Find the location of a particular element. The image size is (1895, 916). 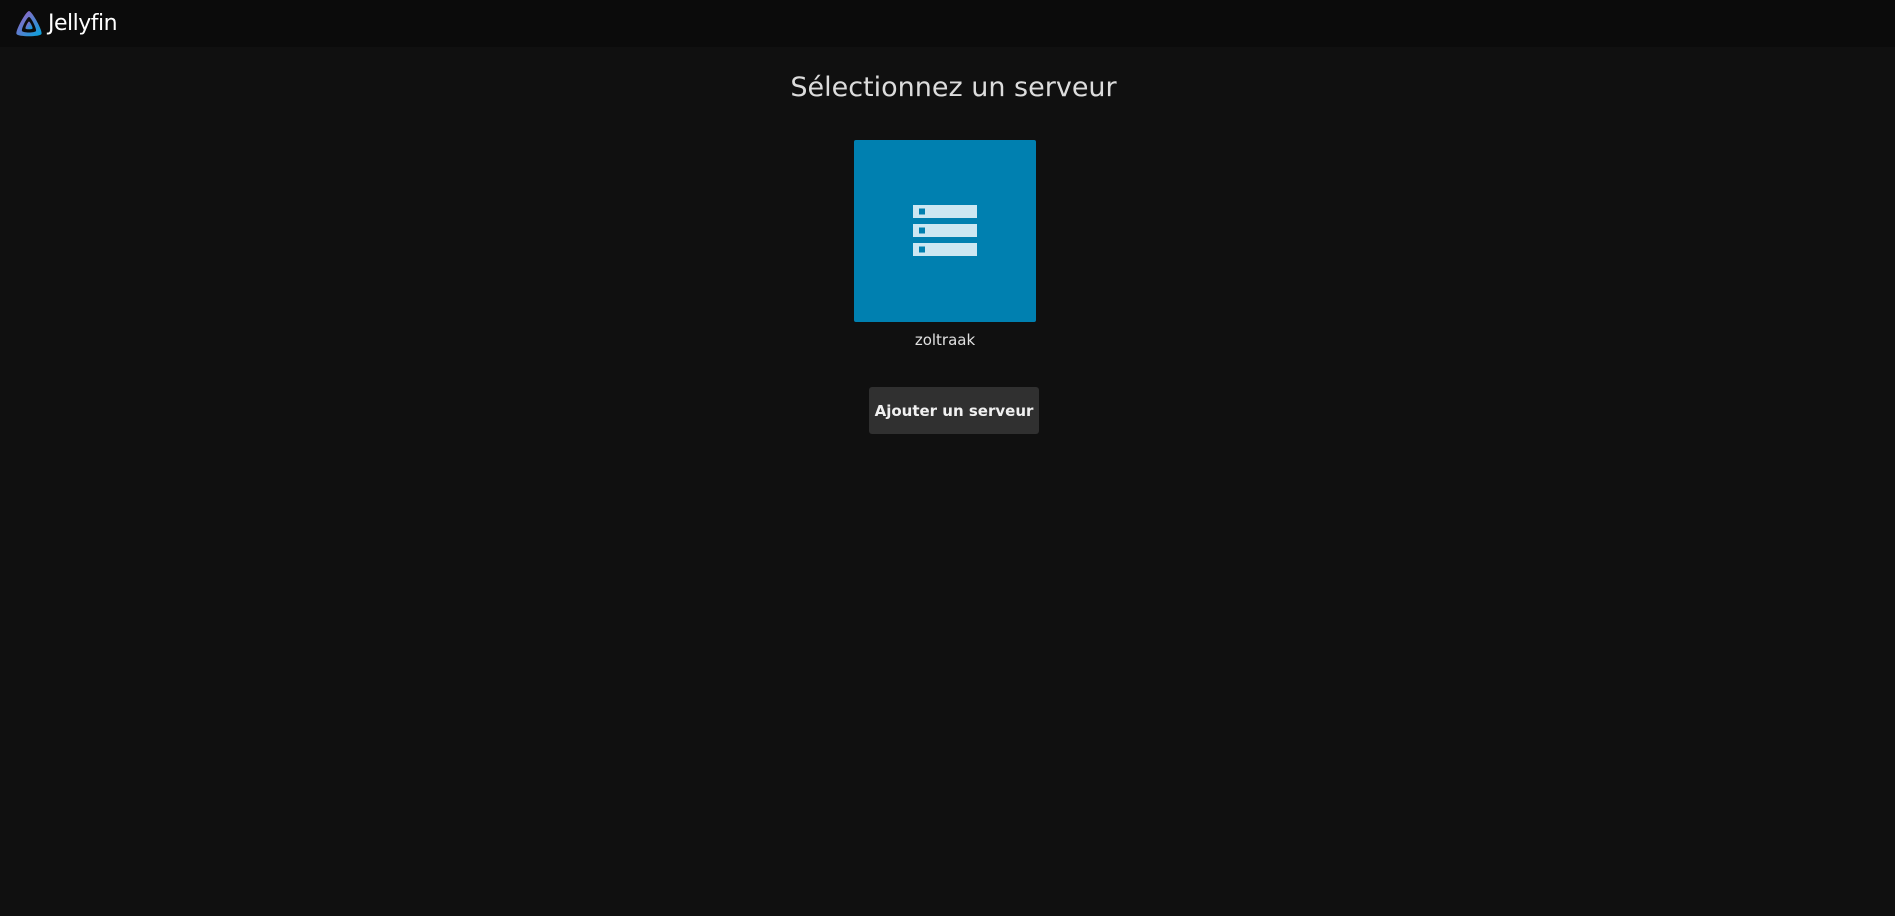

logo-text: Jellyfin is located at coordinates (83, 23).